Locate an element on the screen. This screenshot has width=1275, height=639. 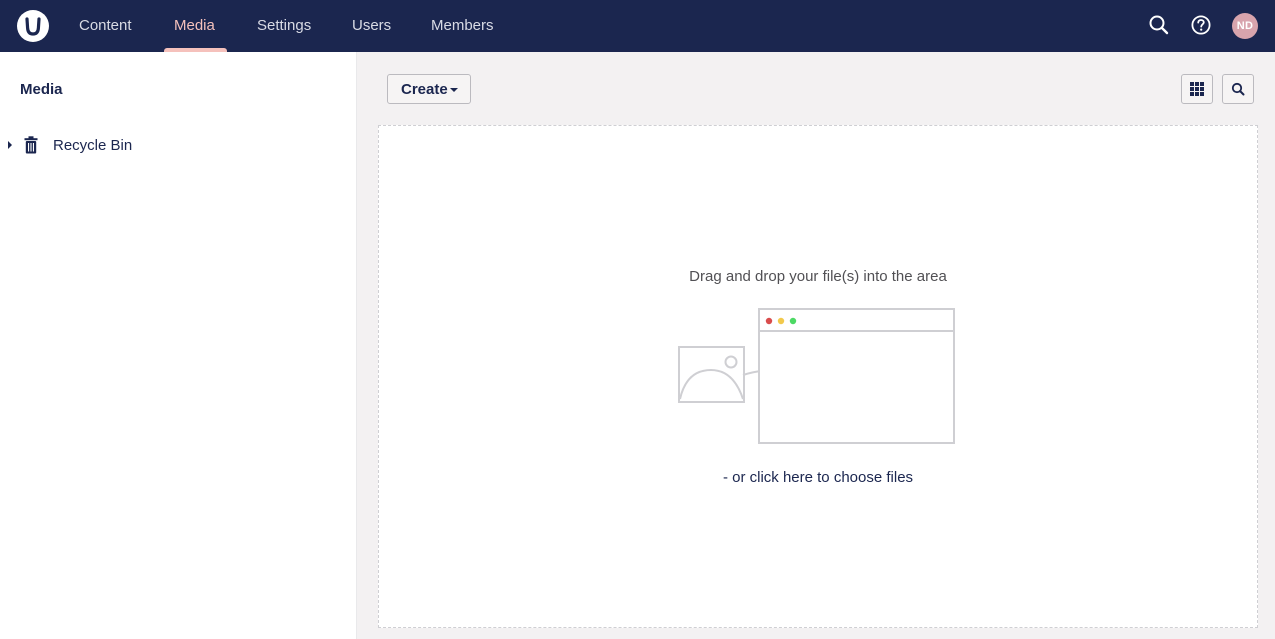
umbraco-logo is located at coordinates (33, 26).